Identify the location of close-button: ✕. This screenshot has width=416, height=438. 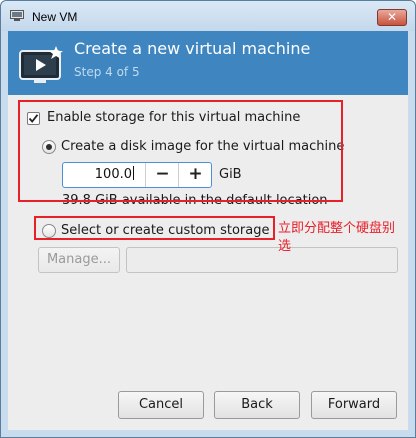
(392, 17).